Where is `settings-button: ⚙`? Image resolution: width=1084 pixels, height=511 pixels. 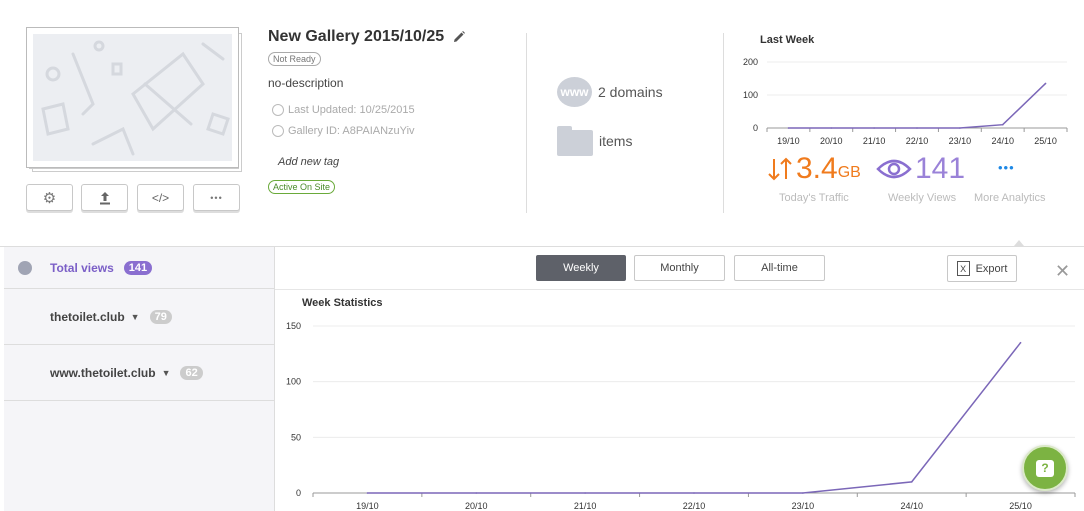
settings-button: ⚙ is located at coordinates (49, 197).